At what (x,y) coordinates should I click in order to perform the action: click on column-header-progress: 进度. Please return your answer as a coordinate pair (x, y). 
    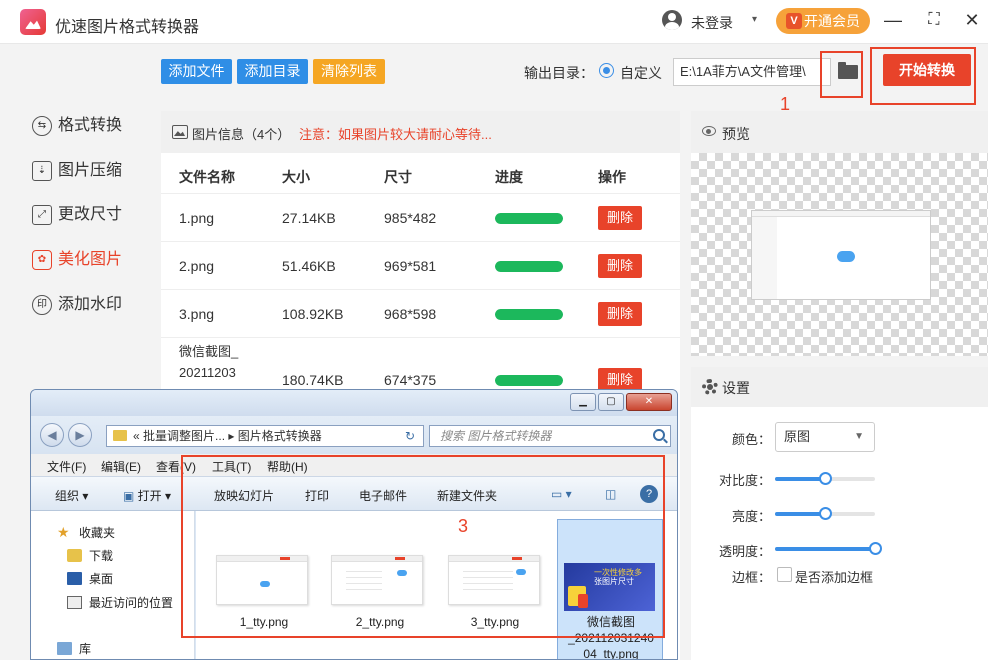
    Looking at the image, I should click on (509, 177).